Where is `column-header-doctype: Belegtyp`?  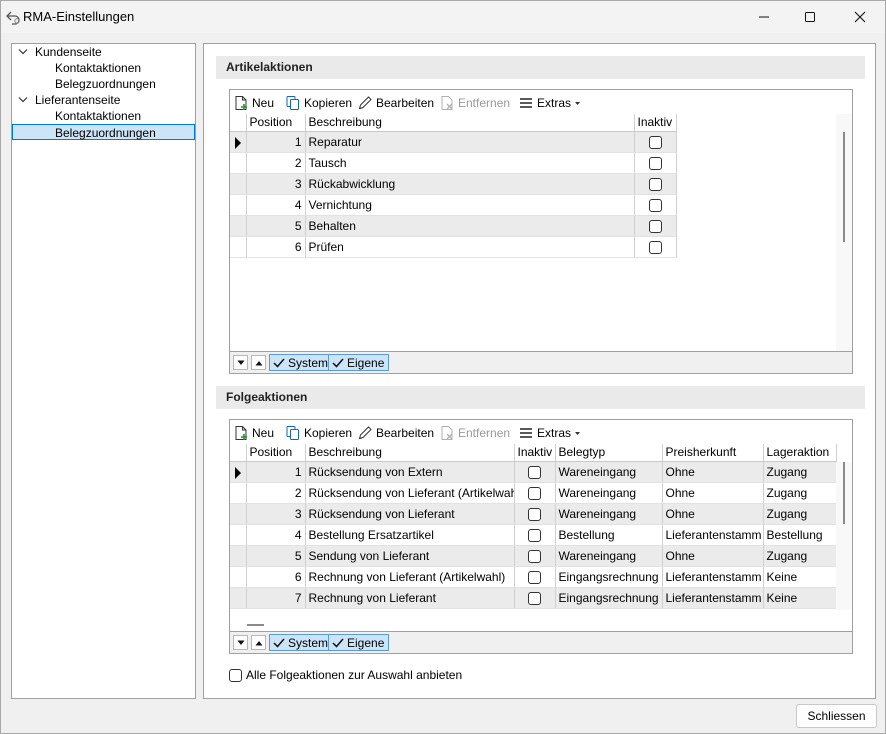 column-header-doctype: Belegtyp is located at coordinates (609, 453).